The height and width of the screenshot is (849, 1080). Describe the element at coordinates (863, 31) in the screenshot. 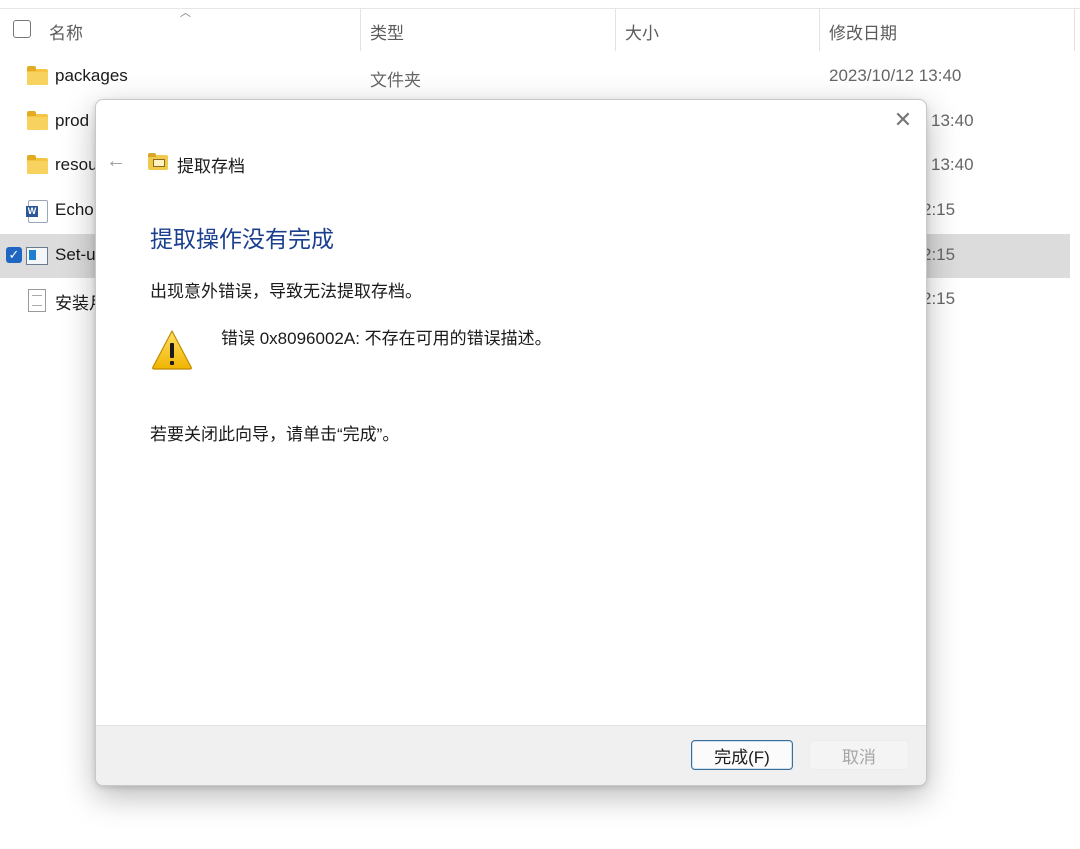

I see `column-header-modified: 修改日期` at that location.